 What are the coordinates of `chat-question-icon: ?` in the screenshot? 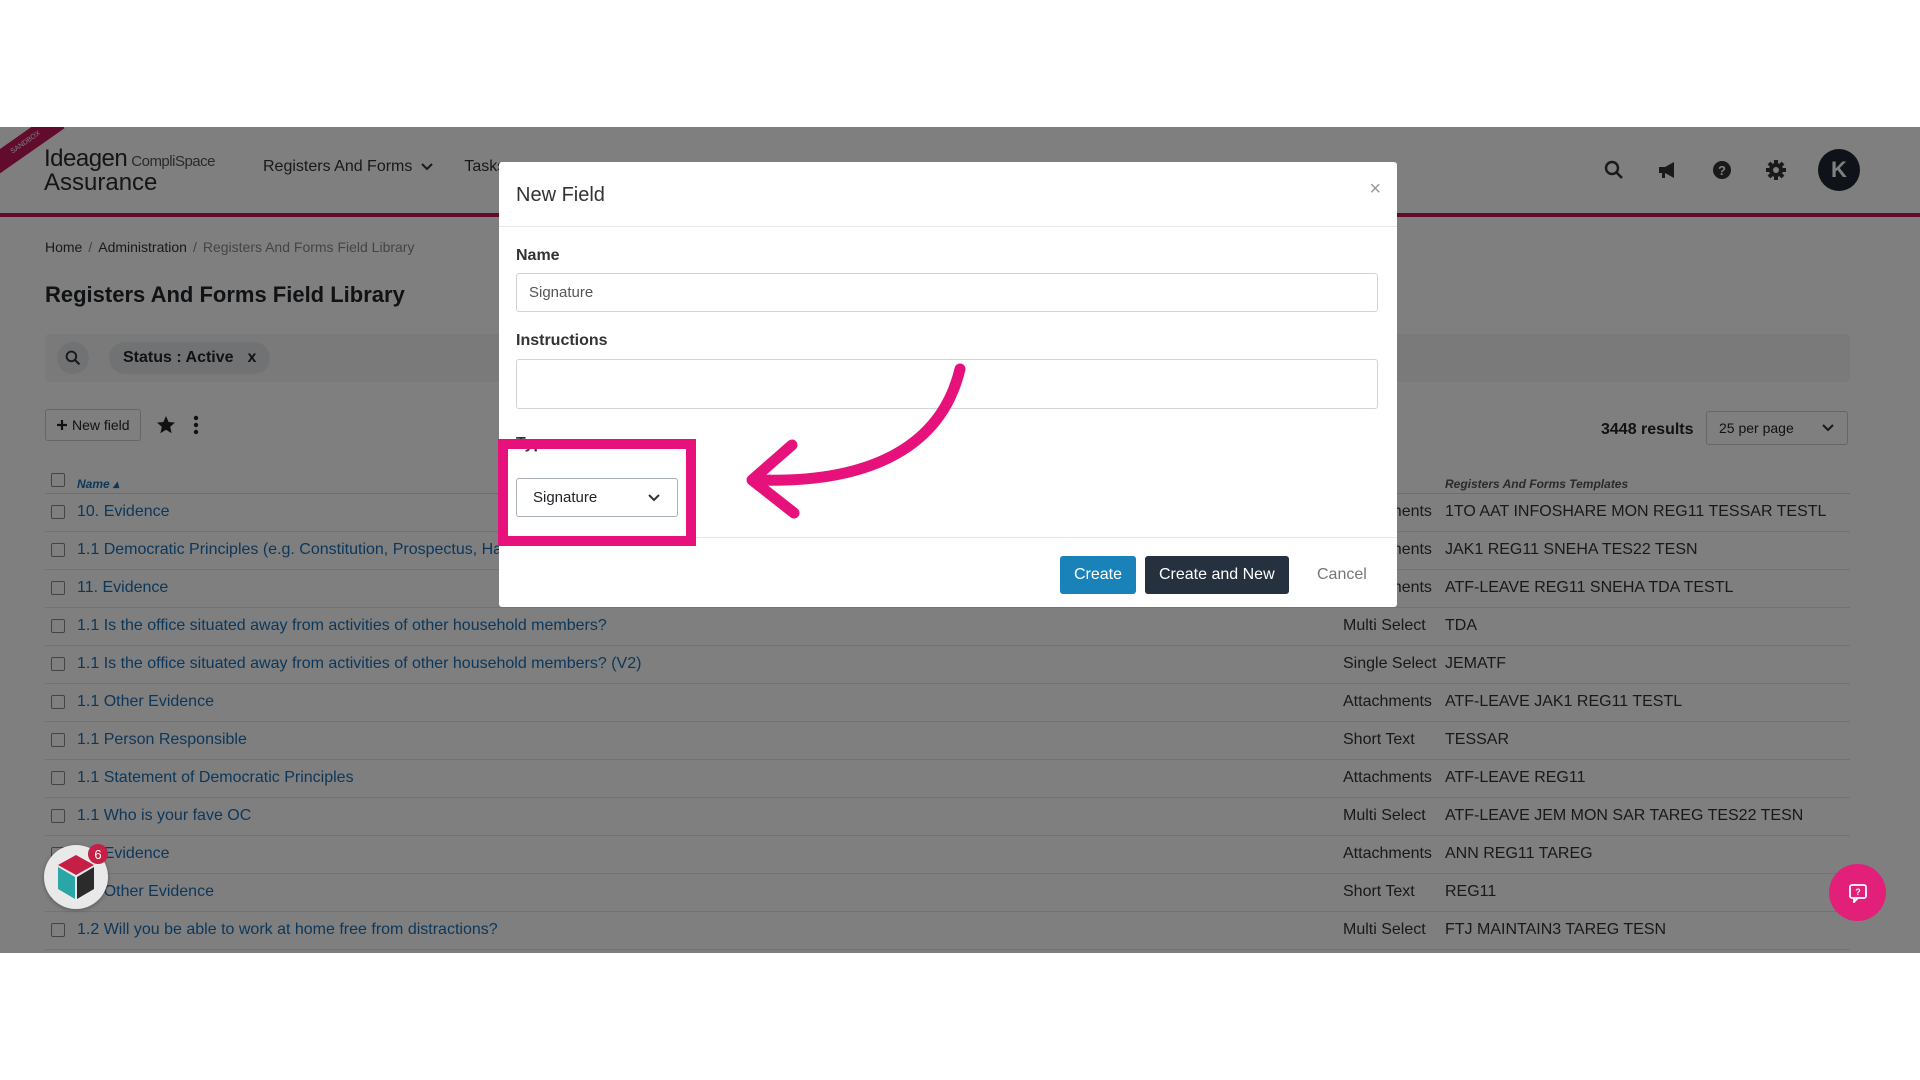 It's located at (1857, 893).